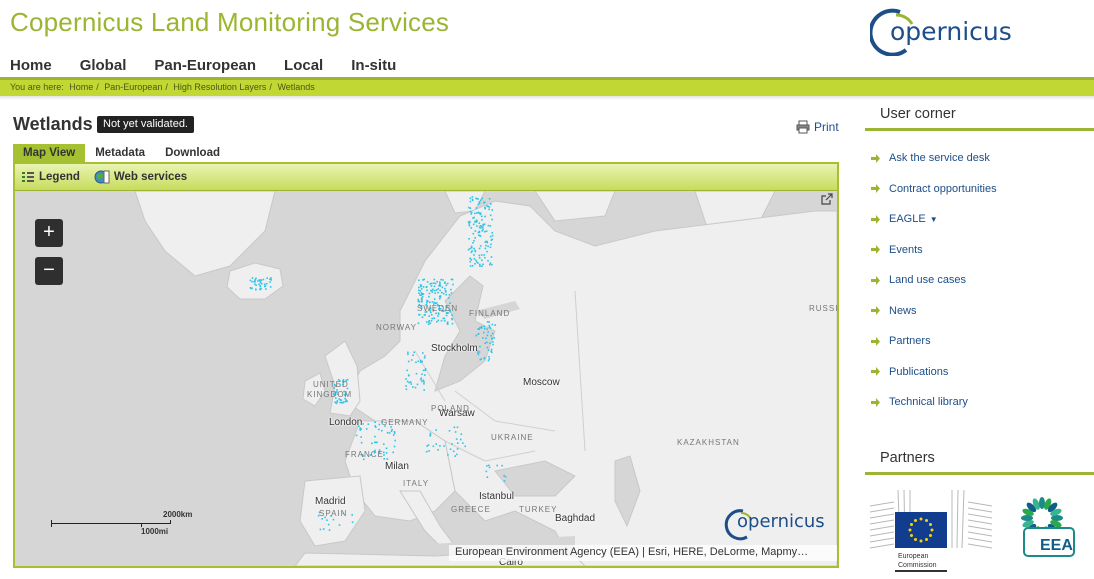 The image size is (1094, 579). I want to click on tab-download: Download, so click(192, 153).